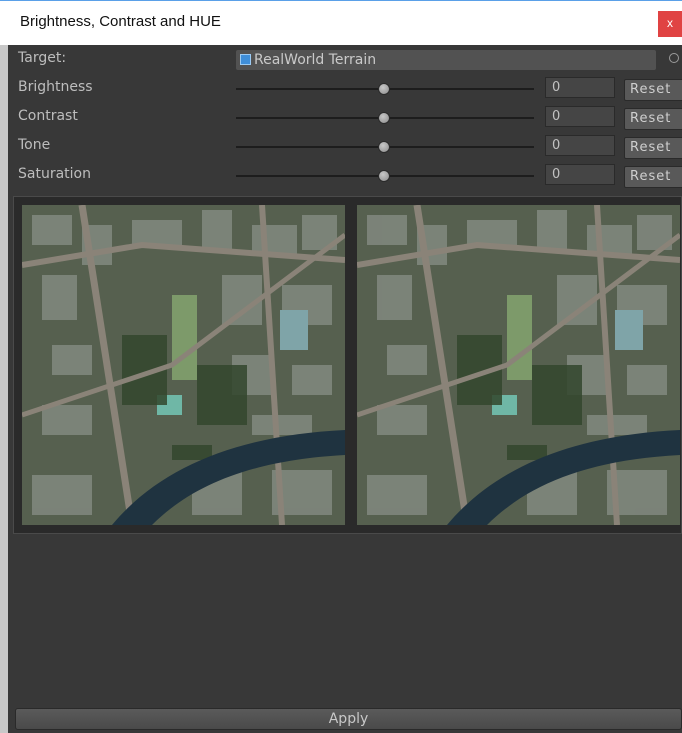  I want to click on window-titlebar: Brightness, Contrast and HUE x, so click(341, 22).